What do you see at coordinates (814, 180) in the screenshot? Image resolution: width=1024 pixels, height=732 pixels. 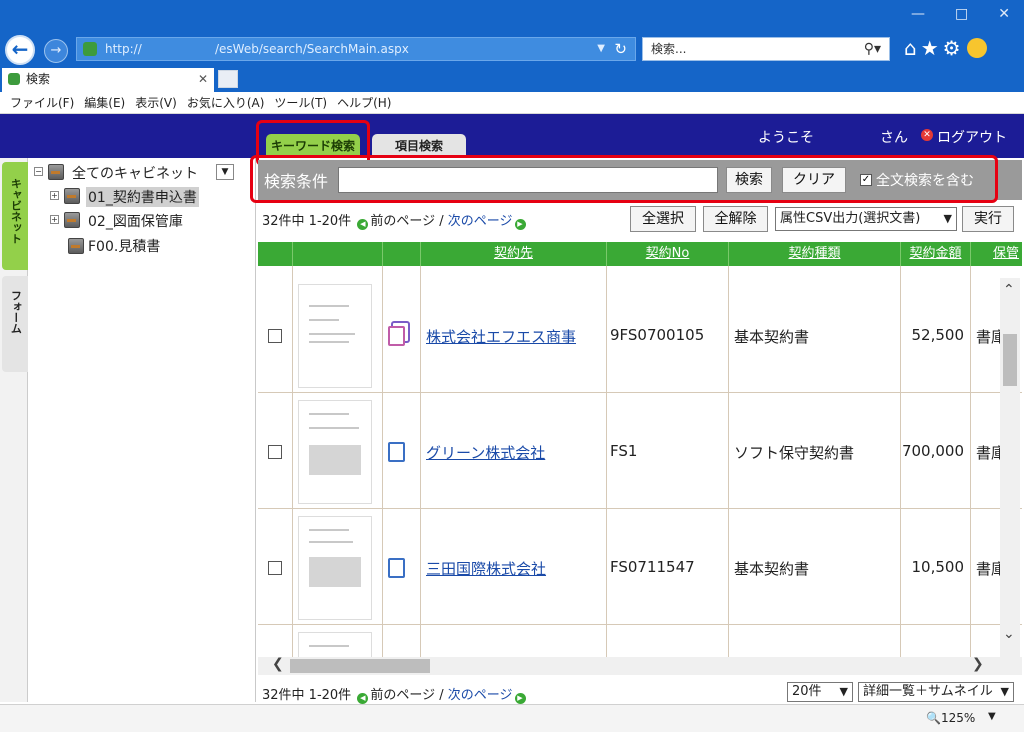 I see `clear-button: クリア` at bounding box center [814, 180].